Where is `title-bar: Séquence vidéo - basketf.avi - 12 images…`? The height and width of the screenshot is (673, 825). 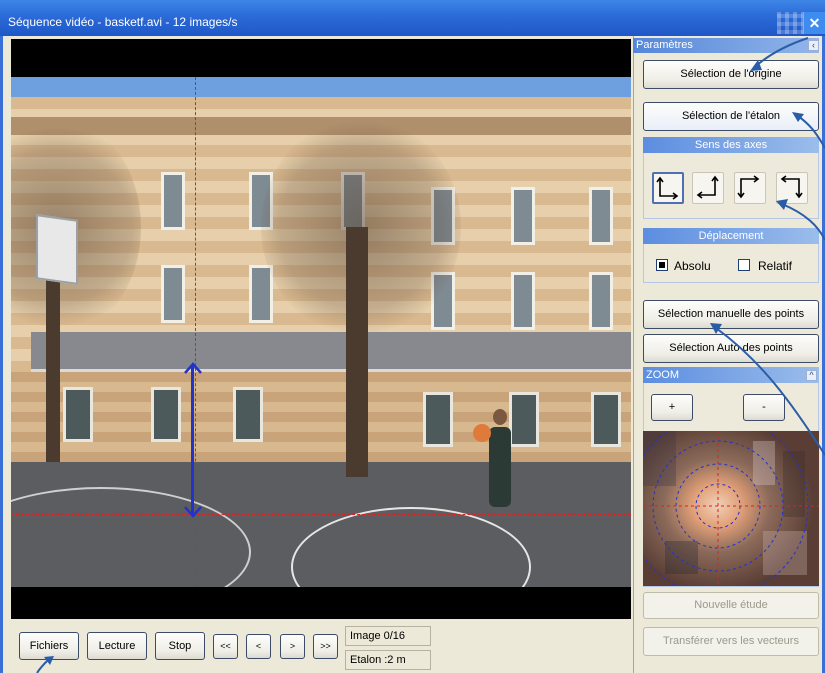
title-bar: Séquence vidéo - basketf.avi - 12 images… is located at coordinates (412, 18).